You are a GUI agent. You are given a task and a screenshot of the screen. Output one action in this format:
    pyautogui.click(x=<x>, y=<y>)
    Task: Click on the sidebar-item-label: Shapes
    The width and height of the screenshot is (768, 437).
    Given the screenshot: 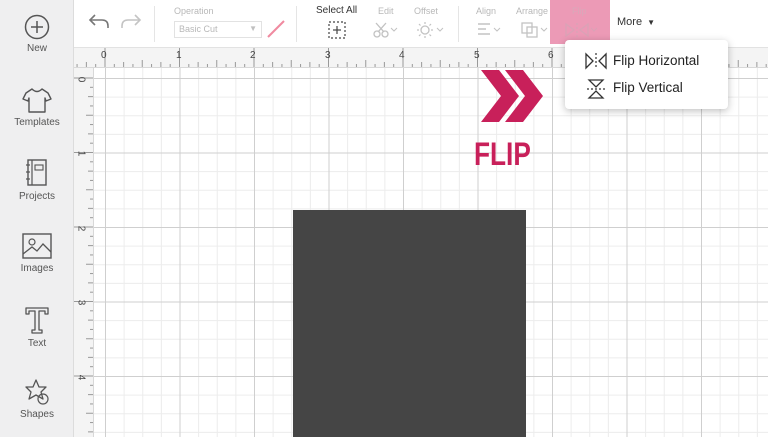 What is the action you would take?
    pyautogui.click(x=37, y=414)
    